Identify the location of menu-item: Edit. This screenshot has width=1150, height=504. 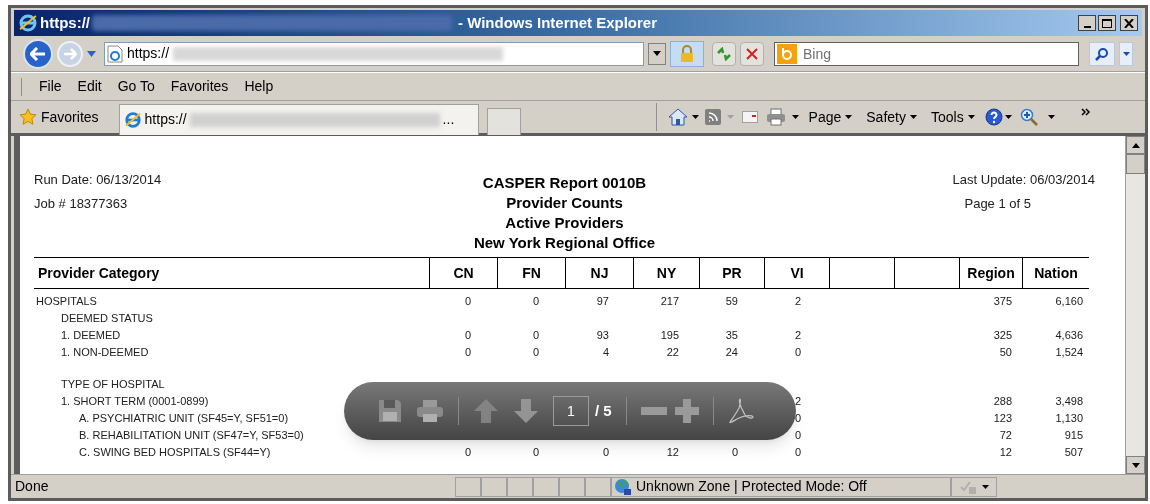
(89, 86).